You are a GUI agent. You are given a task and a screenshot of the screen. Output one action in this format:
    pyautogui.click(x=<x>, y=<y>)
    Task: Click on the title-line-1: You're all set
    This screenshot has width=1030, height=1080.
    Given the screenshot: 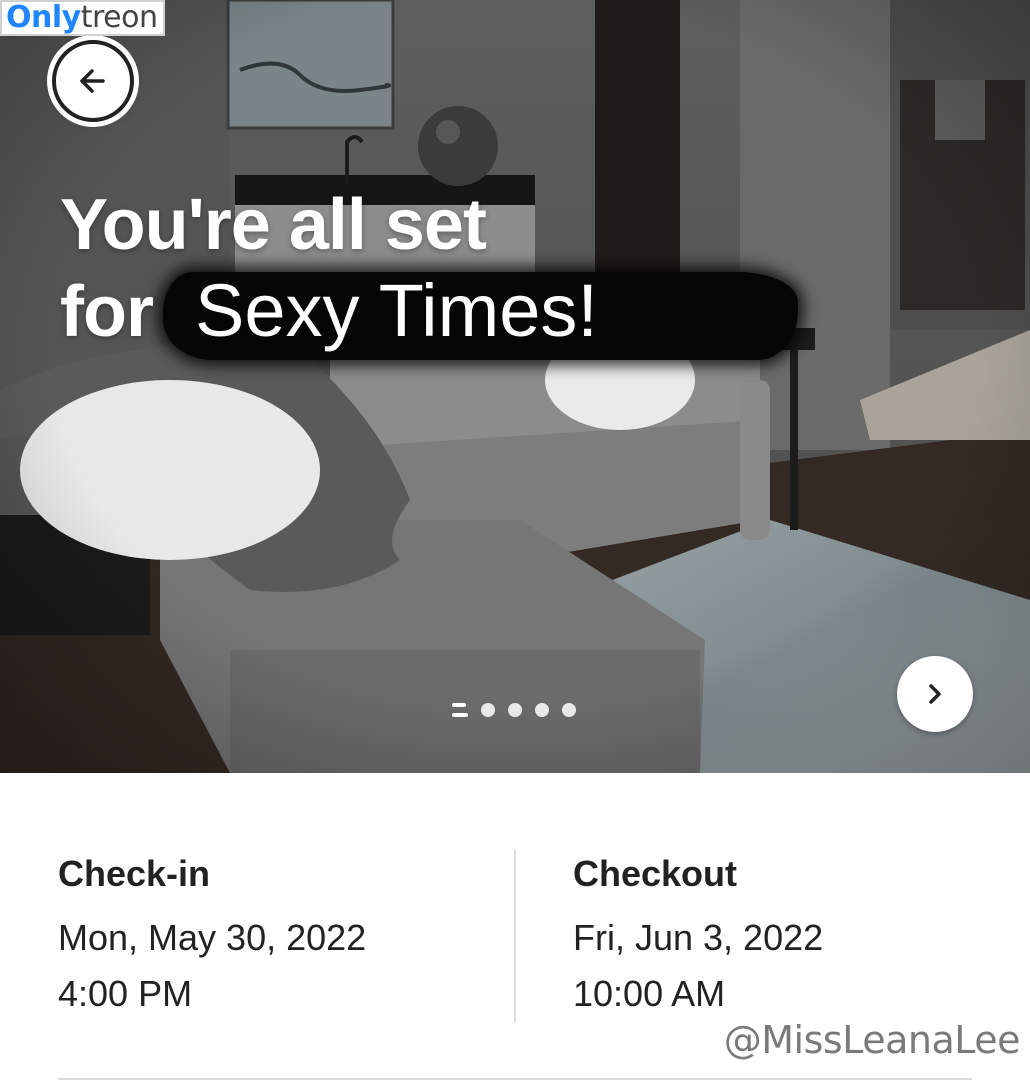 What is the action you would take?
    pyautogui.click(x=273, y=225)
    